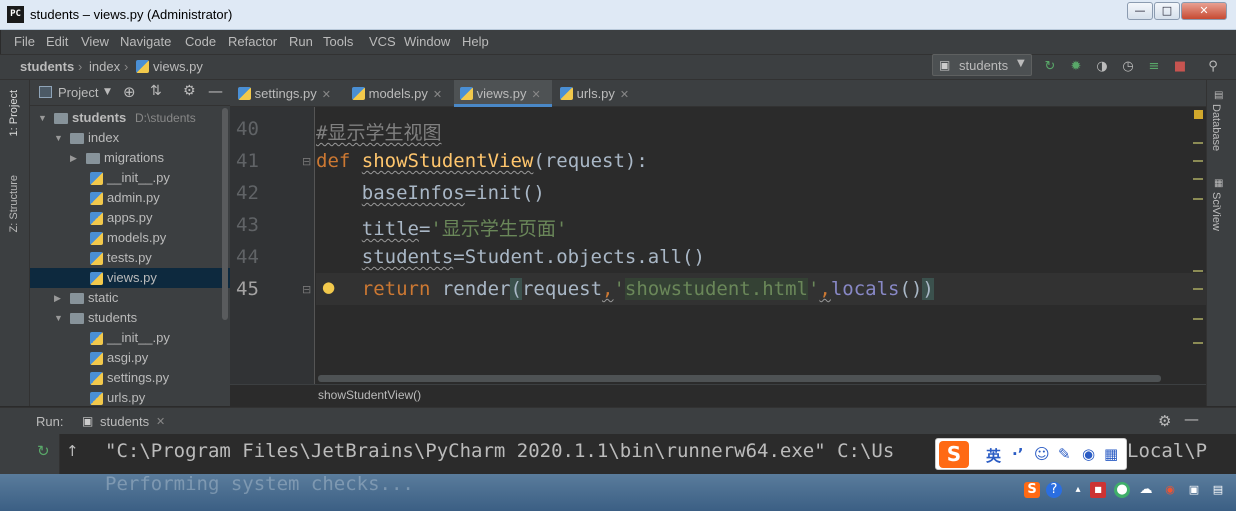  I want to click on cloud-tray-icon: ☁, so click(1146, 490).